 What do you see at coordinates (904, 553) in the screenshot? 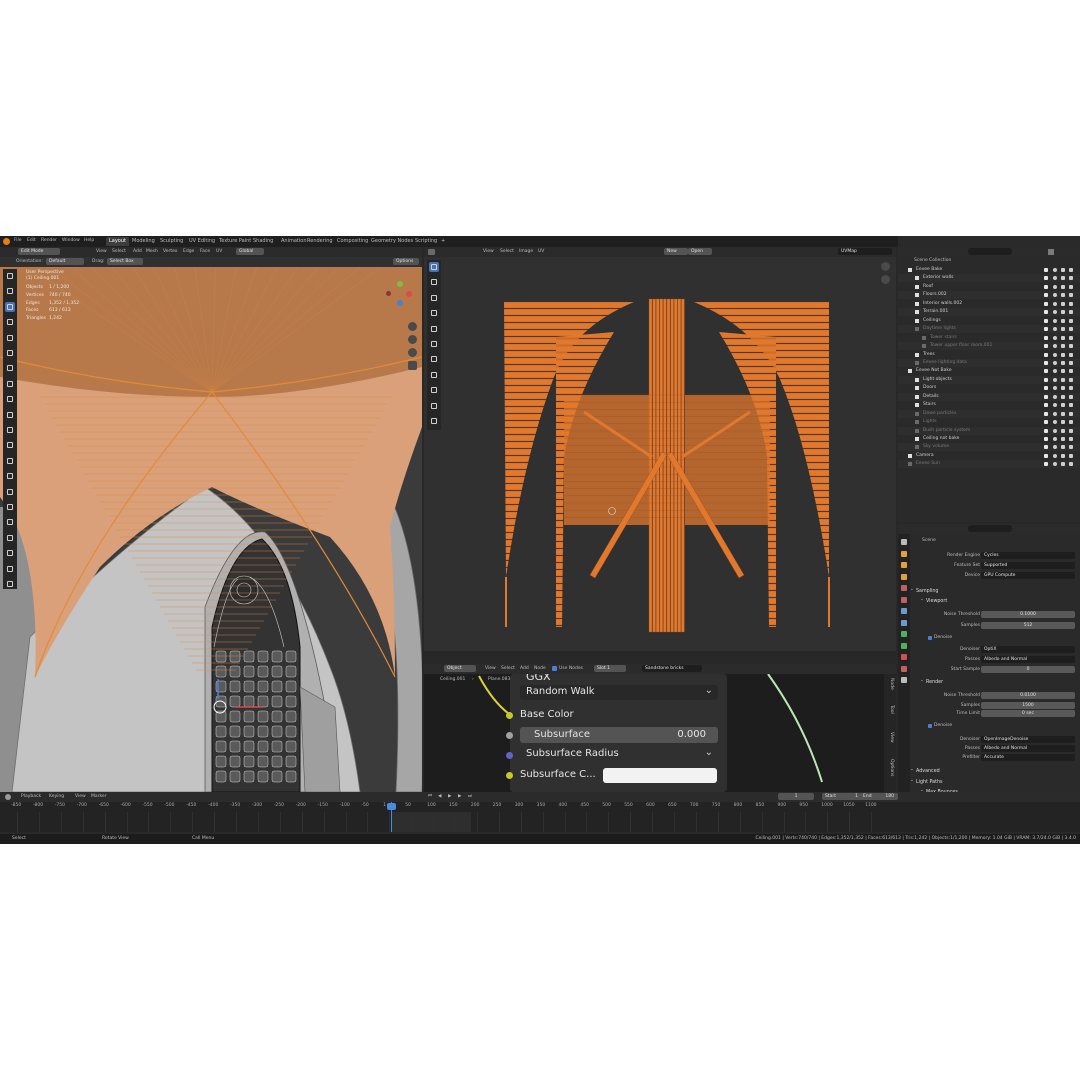
I see `render-properties-tab-icon` at bounding box center [904, 553].